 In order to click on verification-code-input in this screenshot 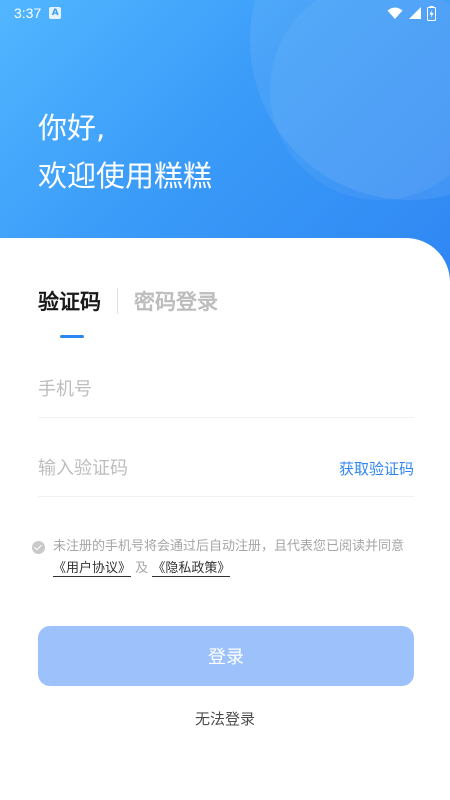, I will do `click(188, 468)`.